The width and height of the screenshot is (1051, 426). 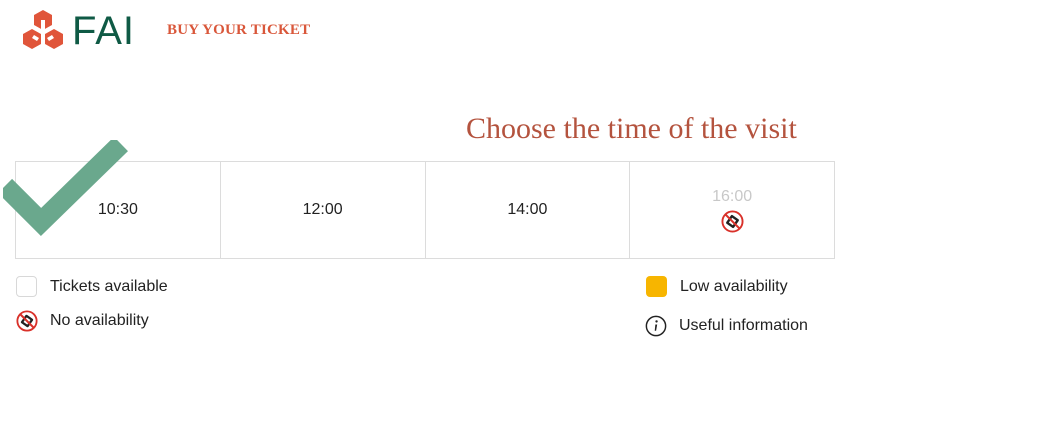 I want to click on header: FAI, so click(x=78, y=31).